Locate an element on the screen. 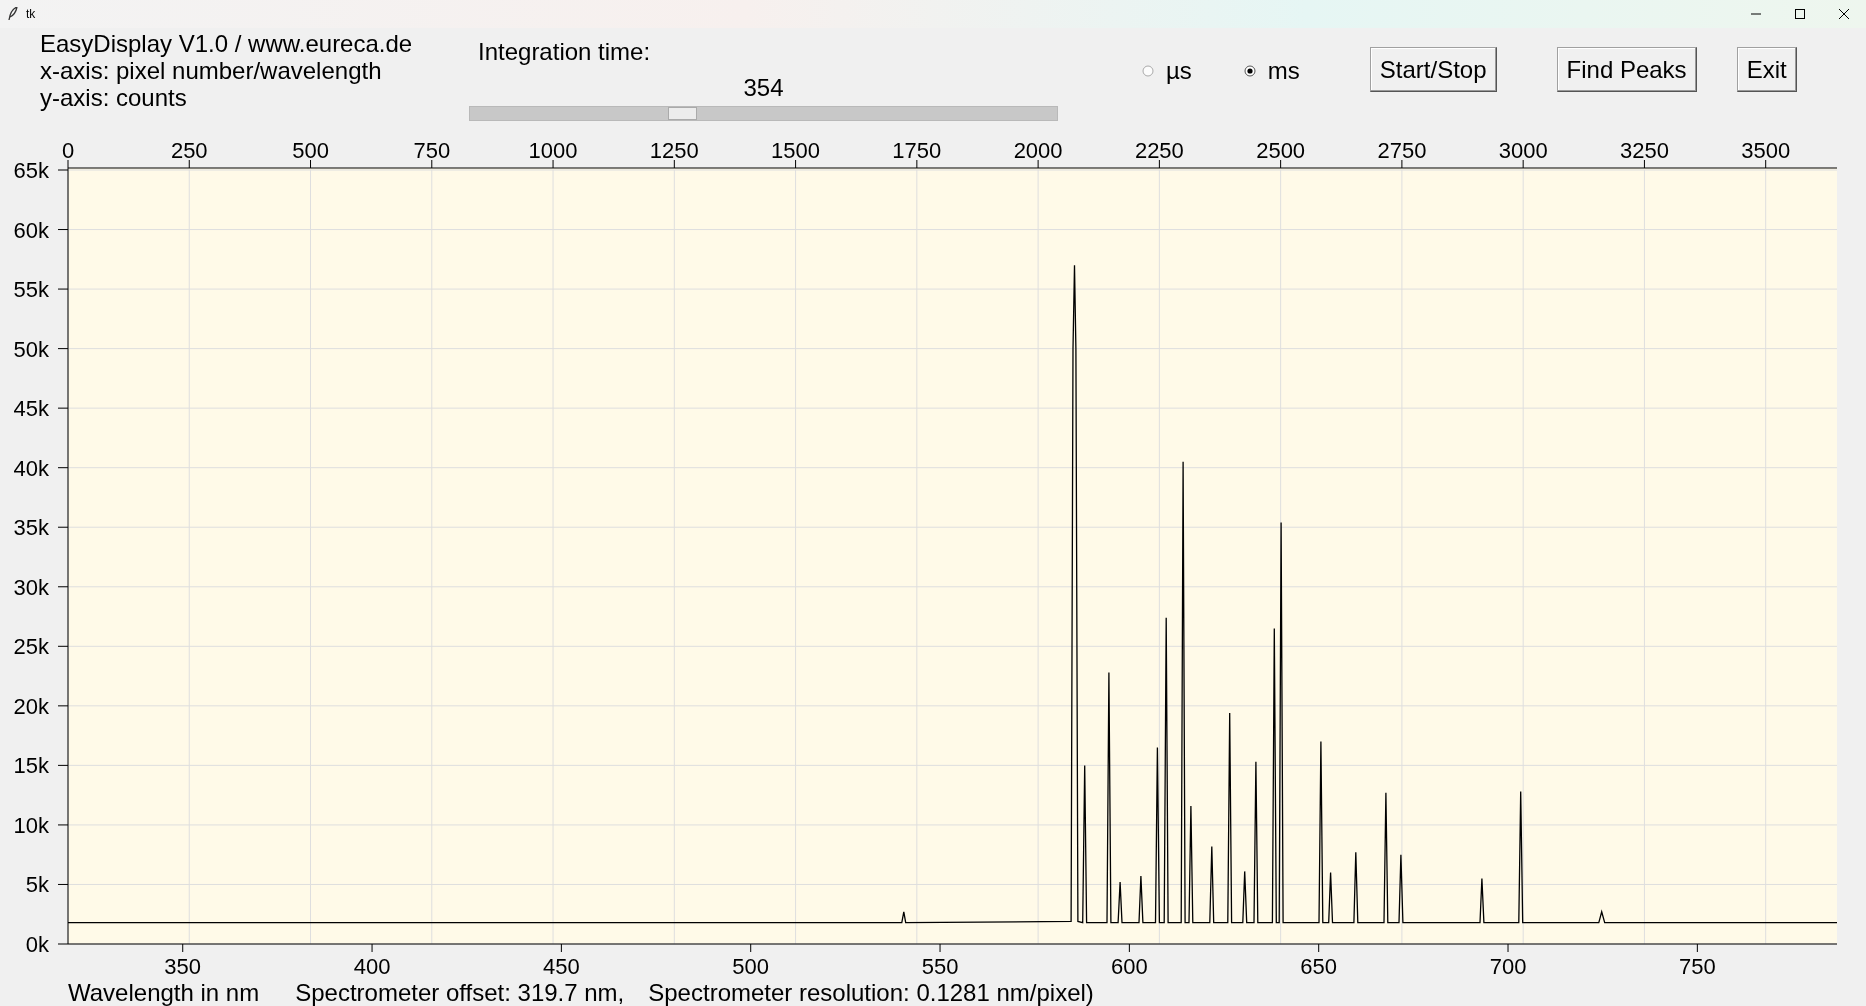 The height and width of the screenshot is (1006, 1866). axis-label: 1000 is located at coordinates (553, 150).